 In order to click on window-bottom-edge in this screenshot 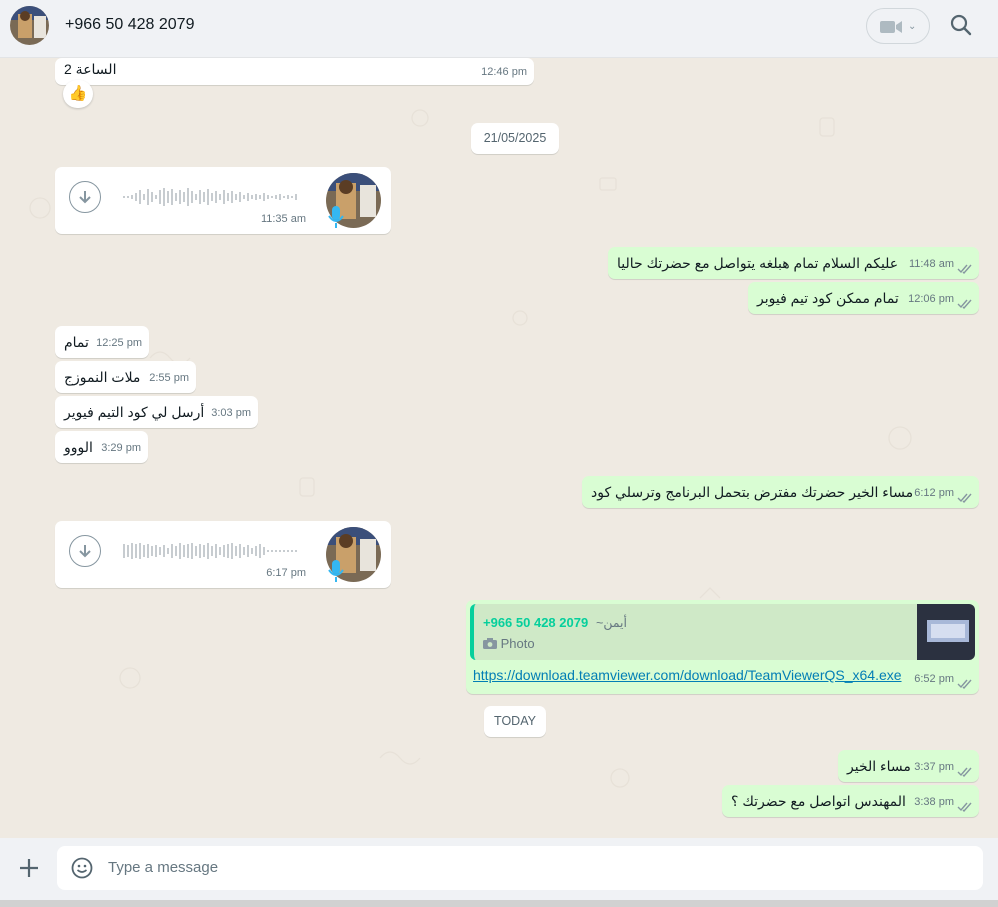, I will do `click(499, 903)`.